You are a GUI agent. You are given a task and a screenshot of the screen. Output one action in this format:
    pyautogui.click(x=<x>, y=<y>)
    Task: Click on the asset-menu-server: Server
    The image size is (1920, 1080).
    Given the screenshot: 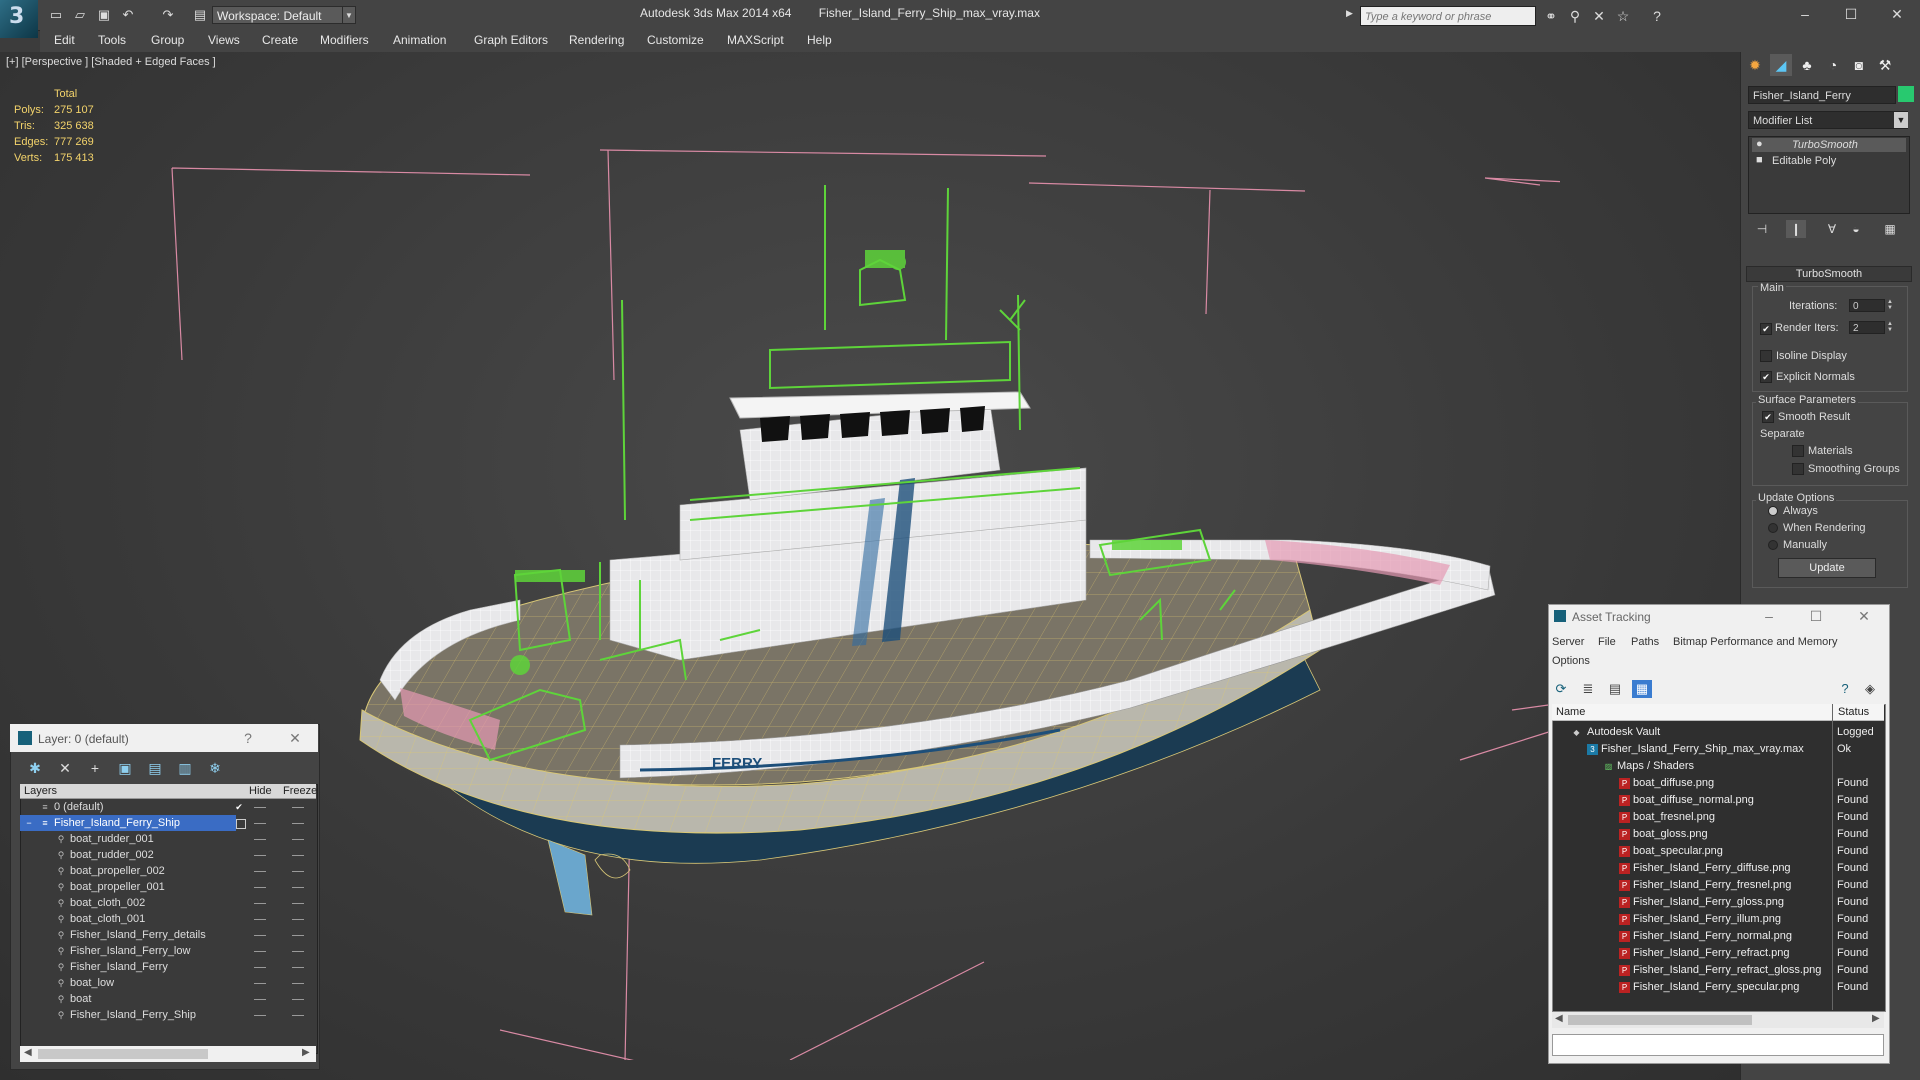 What is the action you would take?
    pyautogui.click(x=1568, y=642)
    